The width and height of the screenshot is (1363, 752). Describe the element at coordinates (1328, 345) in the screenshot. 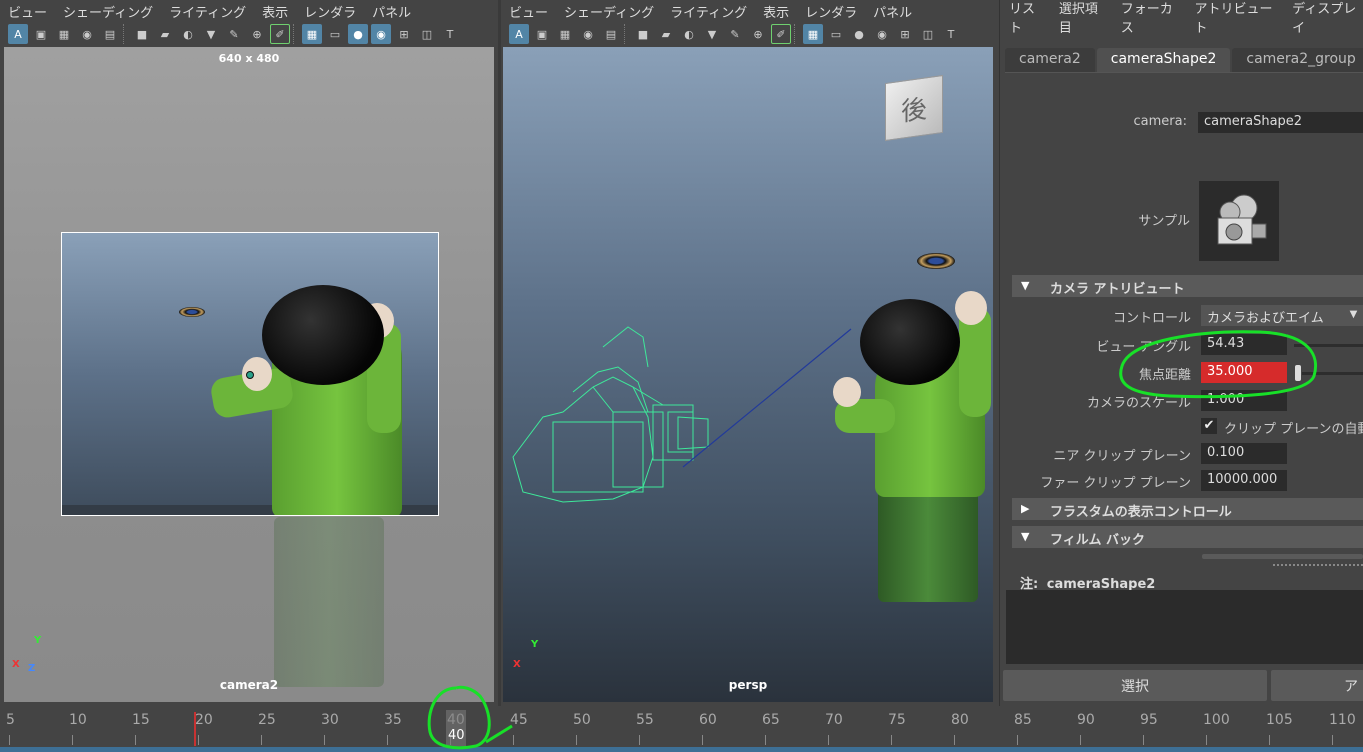

I see `view-angle-slider` at that location.